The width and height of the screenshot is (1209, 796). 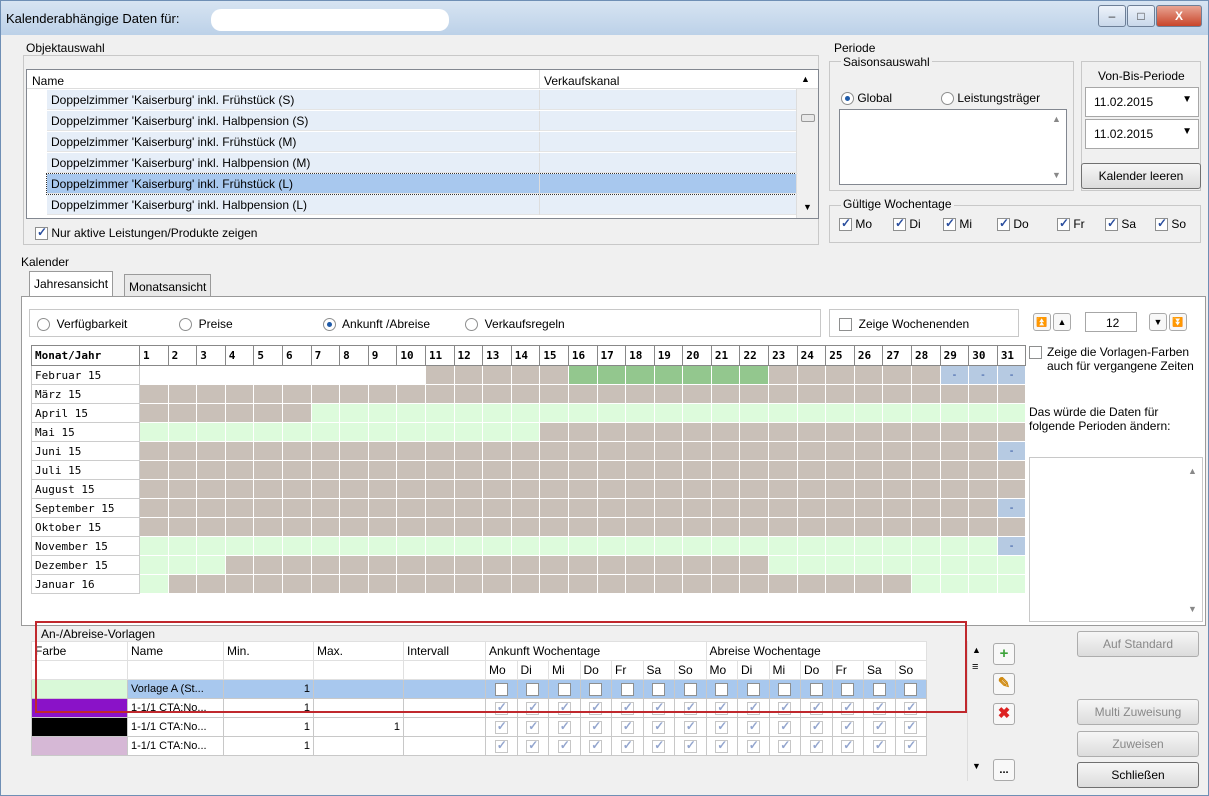 I want to click on vorlage-row: 1-1/1 CTA:No... 1 1, so click(x=479, y=727).